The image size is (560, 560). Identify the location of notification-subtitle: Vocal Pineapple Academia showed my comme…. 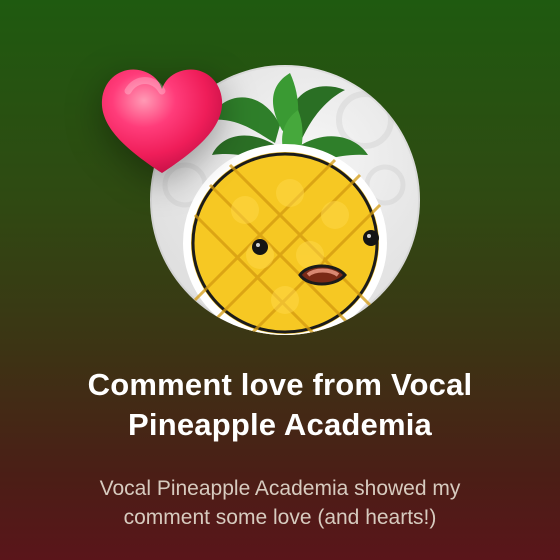
(280, 503).